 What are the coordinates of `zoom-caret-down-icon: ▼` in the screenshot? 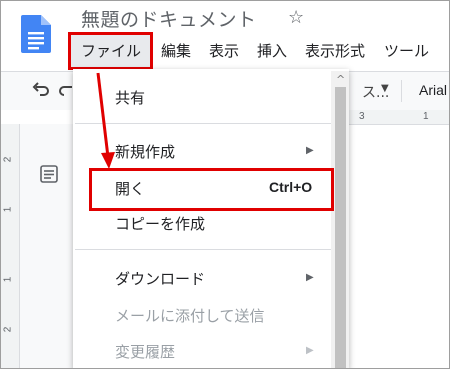 It's located at (385, 88).